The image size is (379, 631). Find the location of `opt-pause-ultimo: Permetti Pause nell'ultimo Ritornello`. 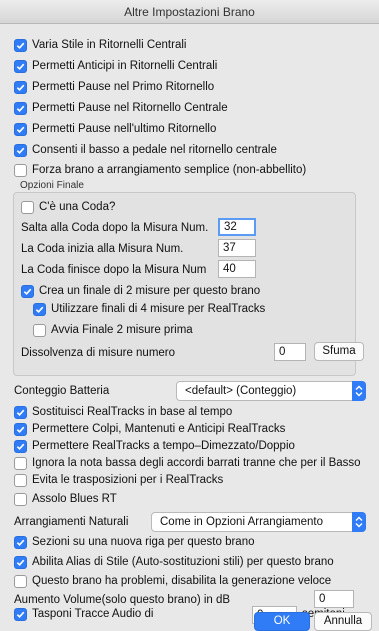

opt-pause-ultimo: Permetti Pause nell'ultimo Ritornello is located at coordinates (115, 129).